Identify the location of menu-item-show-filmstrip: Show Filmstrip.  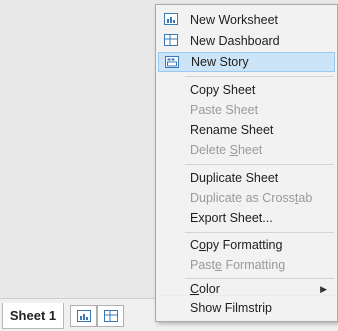
(246, 308).